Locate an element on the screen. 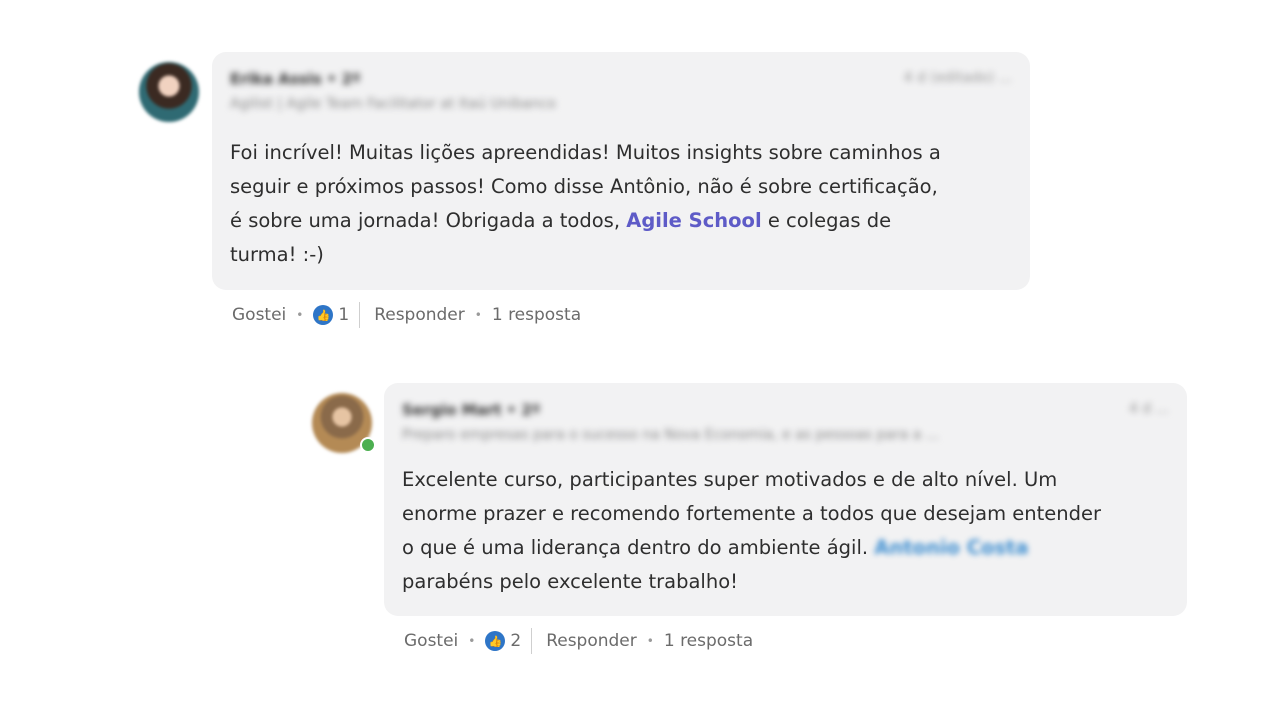 The width and height of the screenshot is (1280, 719). comment-line: é sobre uma jornada! Obrigada a todos, is located at coordinates (428, 220).